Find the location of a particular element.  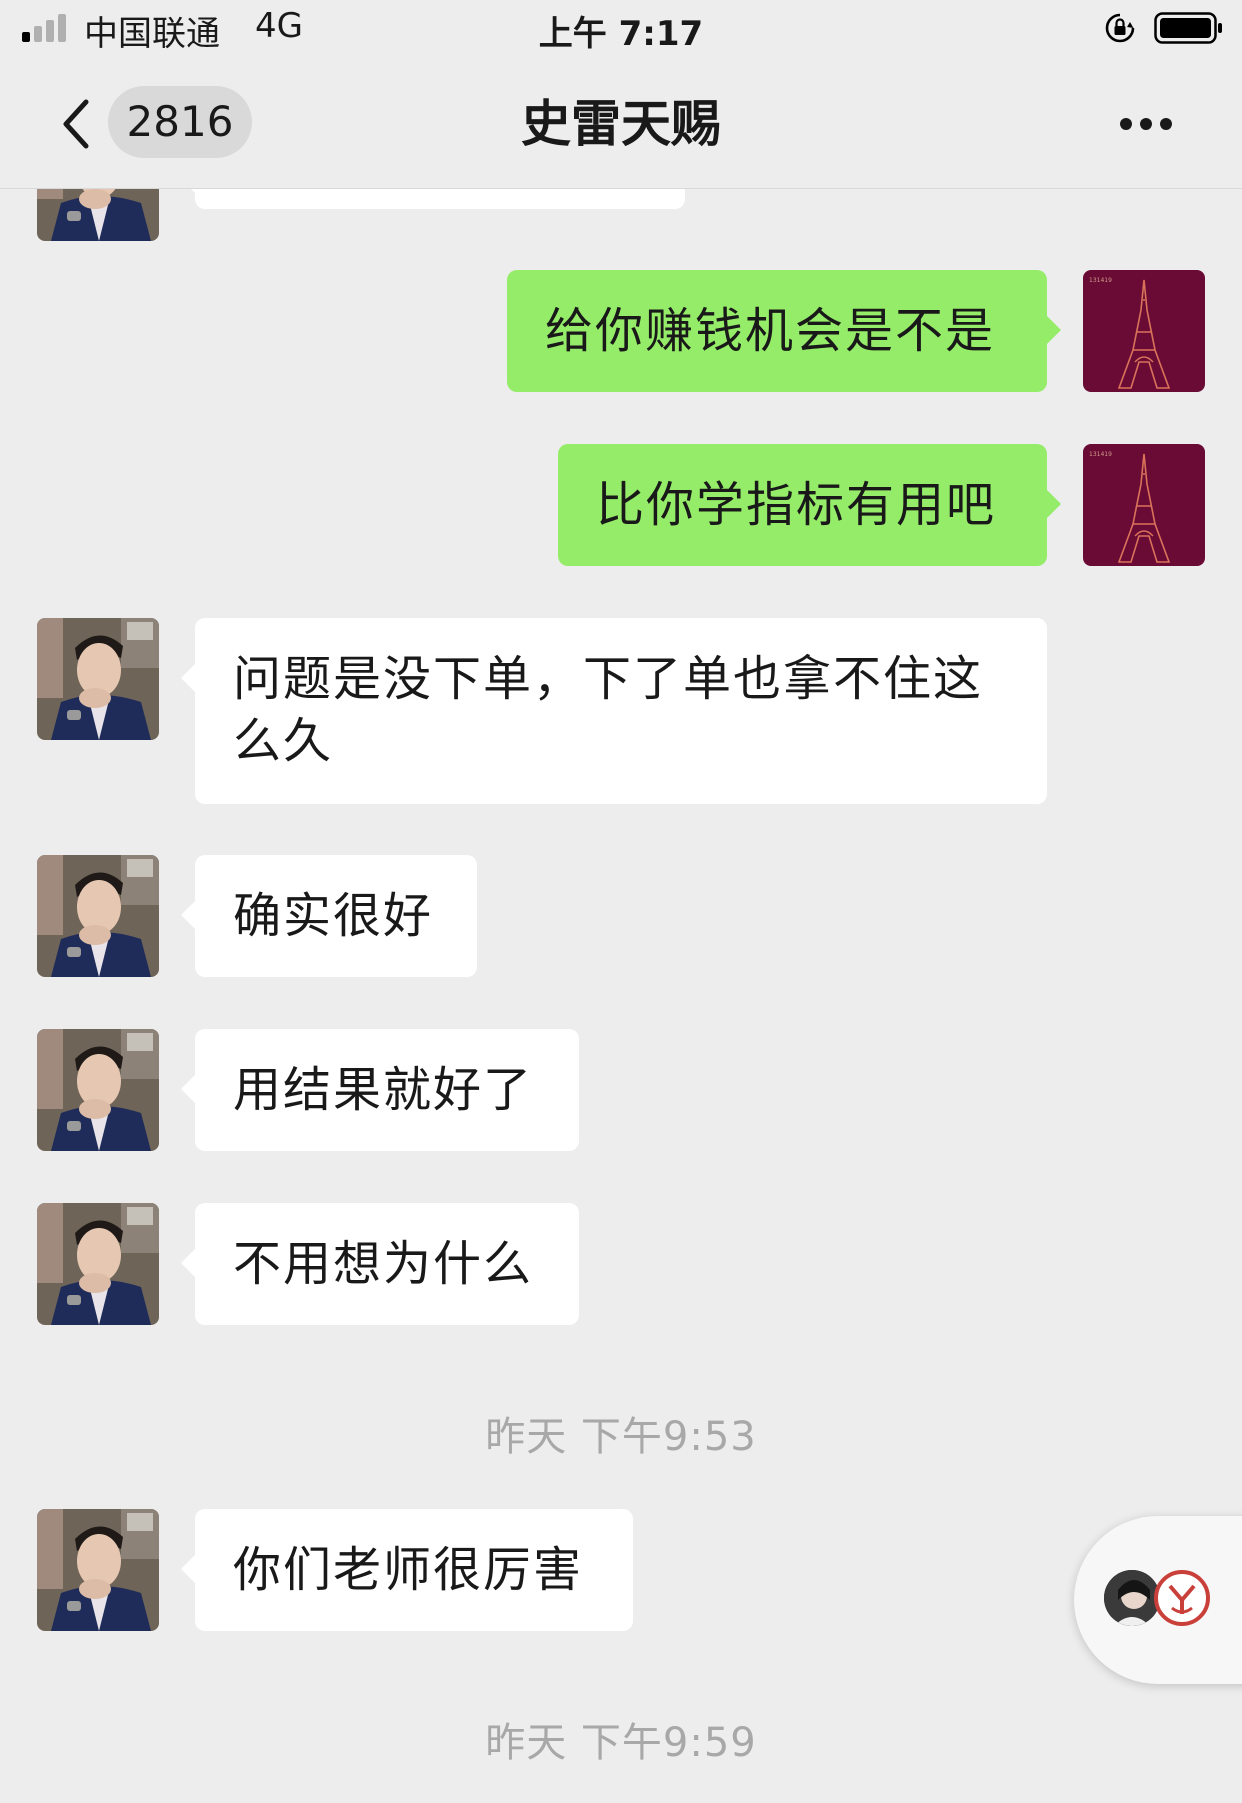

status-bar: 中国联通 4G 上午 7:17 is located at coordinates (621, 29).